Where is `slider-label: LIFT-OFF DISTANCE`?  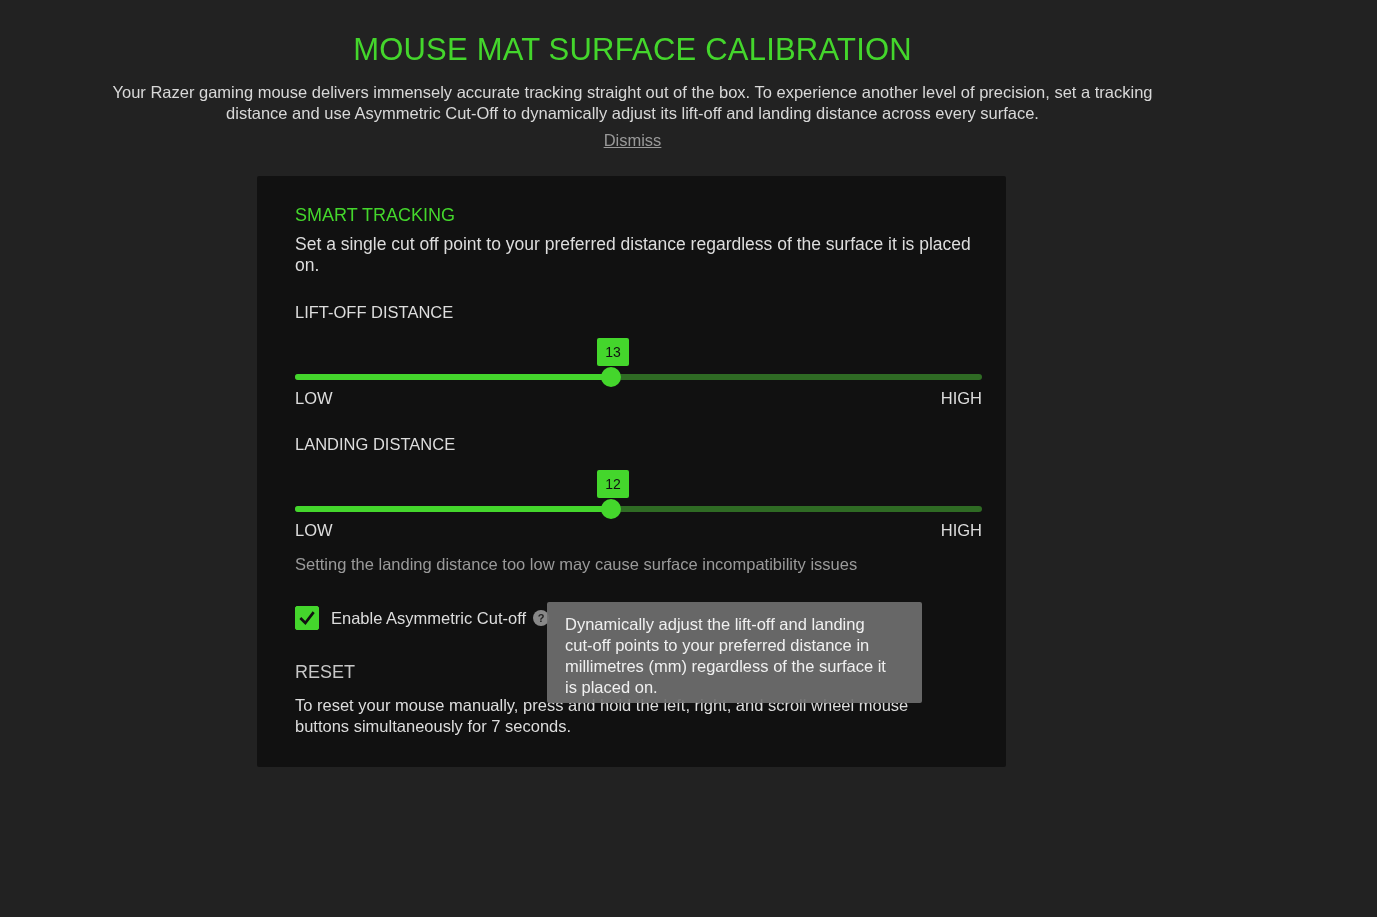
slider-label: LIFT-OFF DISTANCE is located at coordinates (375, 312).